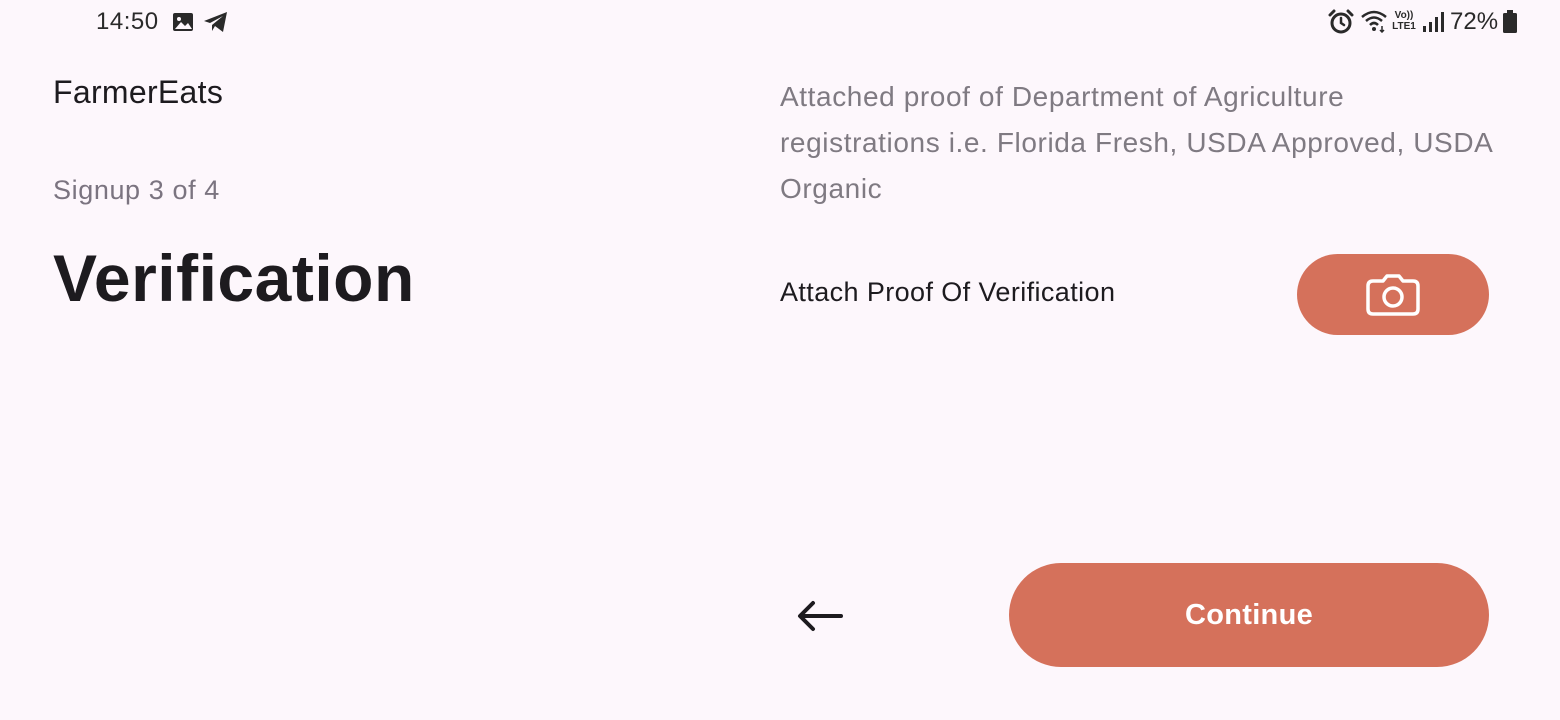  What do you see at coordinates (1249, 615) in the screenshot?
I see `continue-button: Continue` at bounding box center [1249, 615].